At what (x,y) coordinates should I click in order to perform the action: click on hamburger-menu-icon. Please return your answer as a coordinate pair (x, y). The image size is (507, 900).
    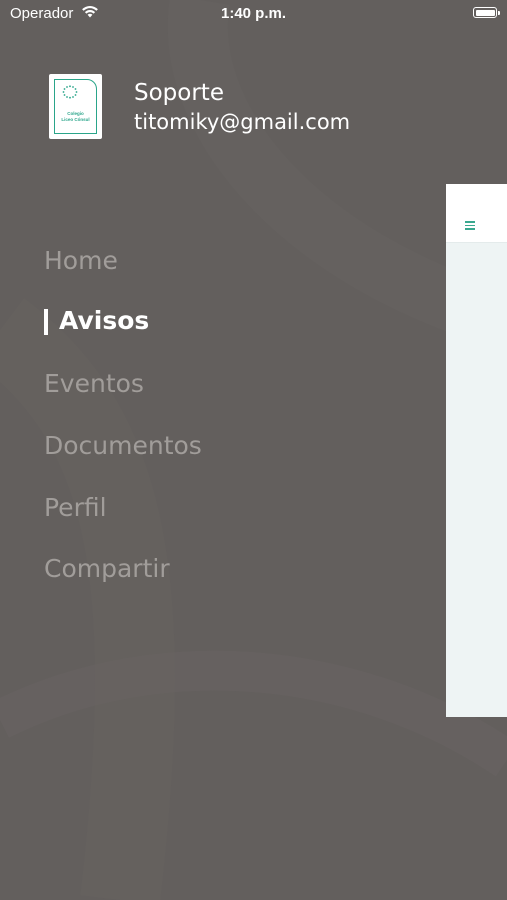
    Looking at the image, I should click on (470, 225).